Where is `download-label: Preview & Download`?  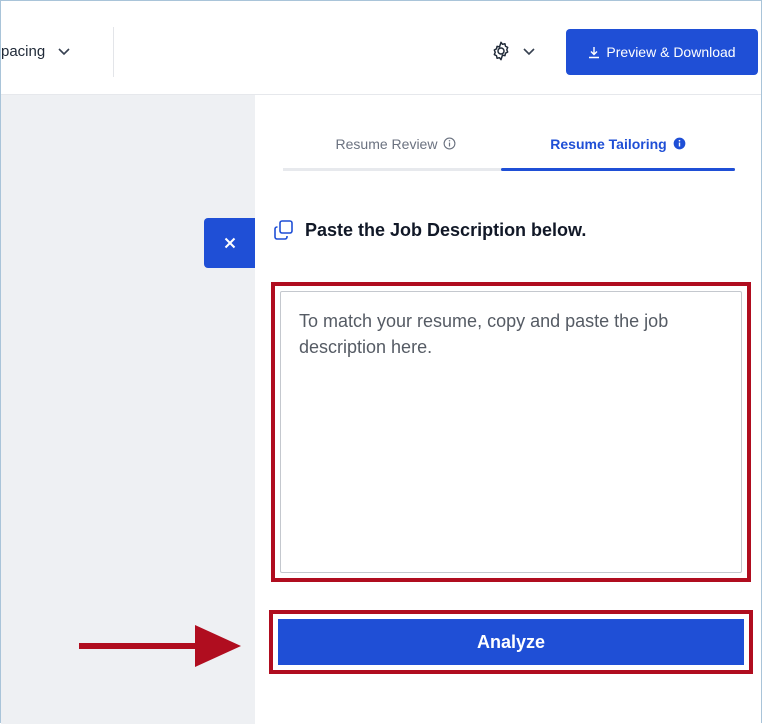
download-label: Preview & Download is located at coordinates (671, 52).